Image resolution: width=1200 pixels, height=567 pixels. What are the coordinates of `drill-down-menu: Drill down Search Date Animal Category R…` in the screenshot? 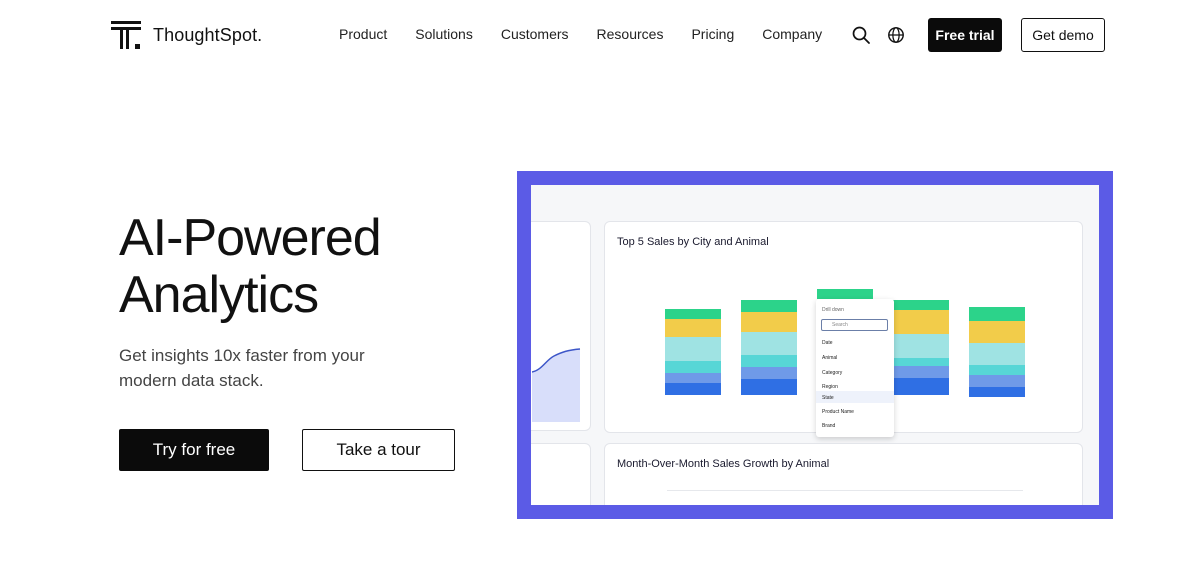 It's located at (855, 368).